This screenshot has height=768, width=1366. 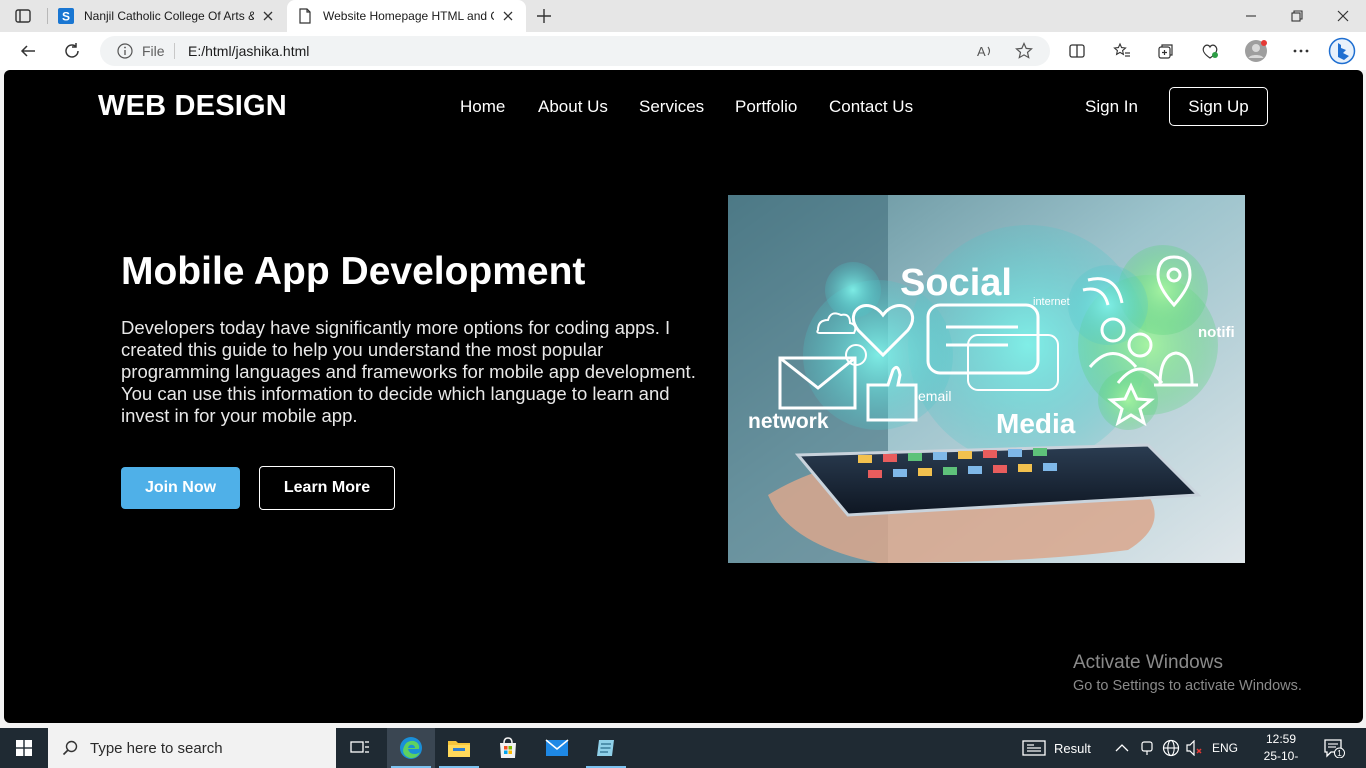 What do you see at coordinates (766, 107) in the screenshot?
I see `nav-portfolio: Portfolio` at bounding box center [766, 107].